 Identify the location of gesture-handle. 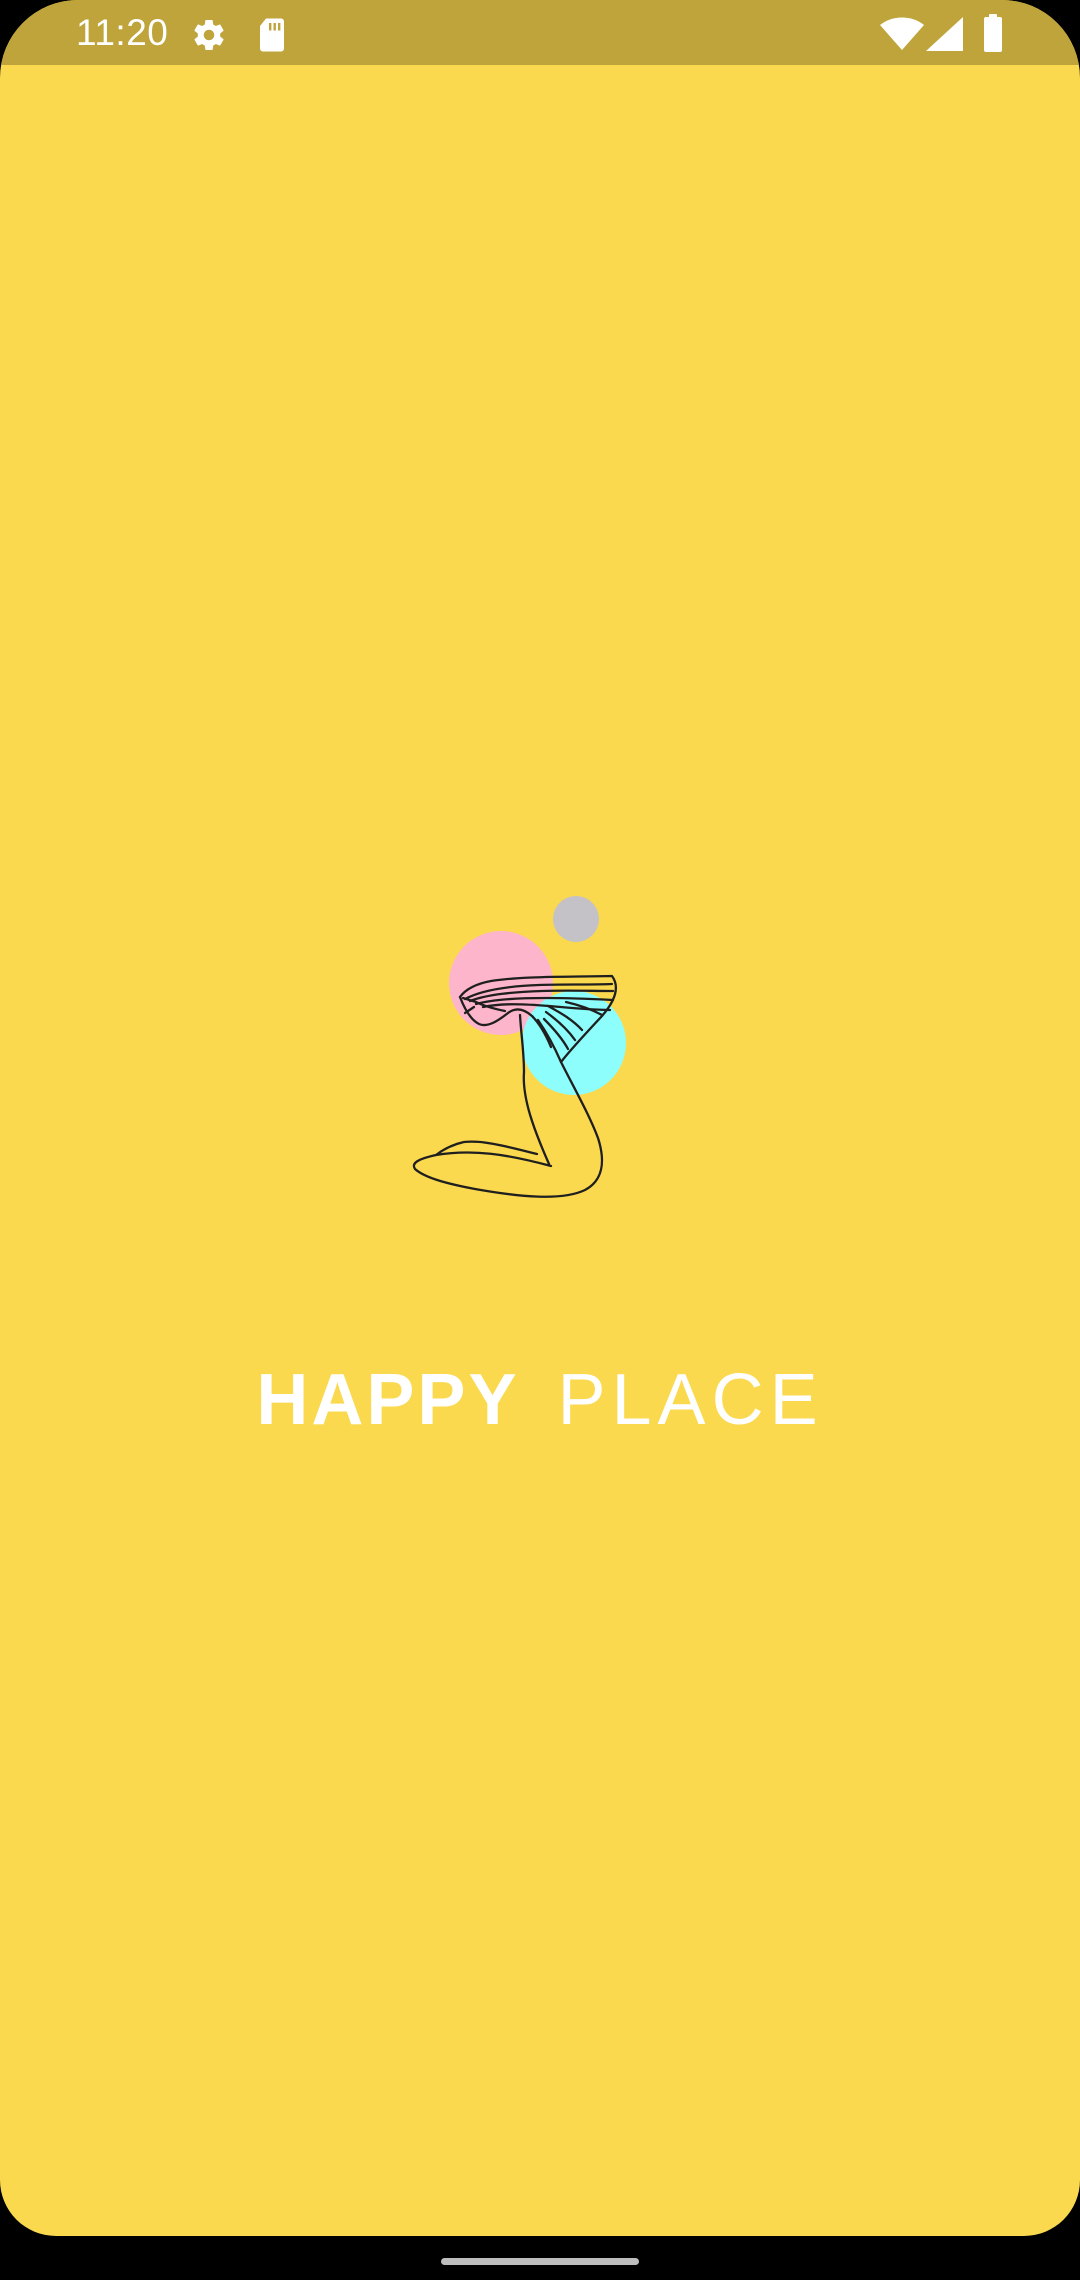
(540, 2261).